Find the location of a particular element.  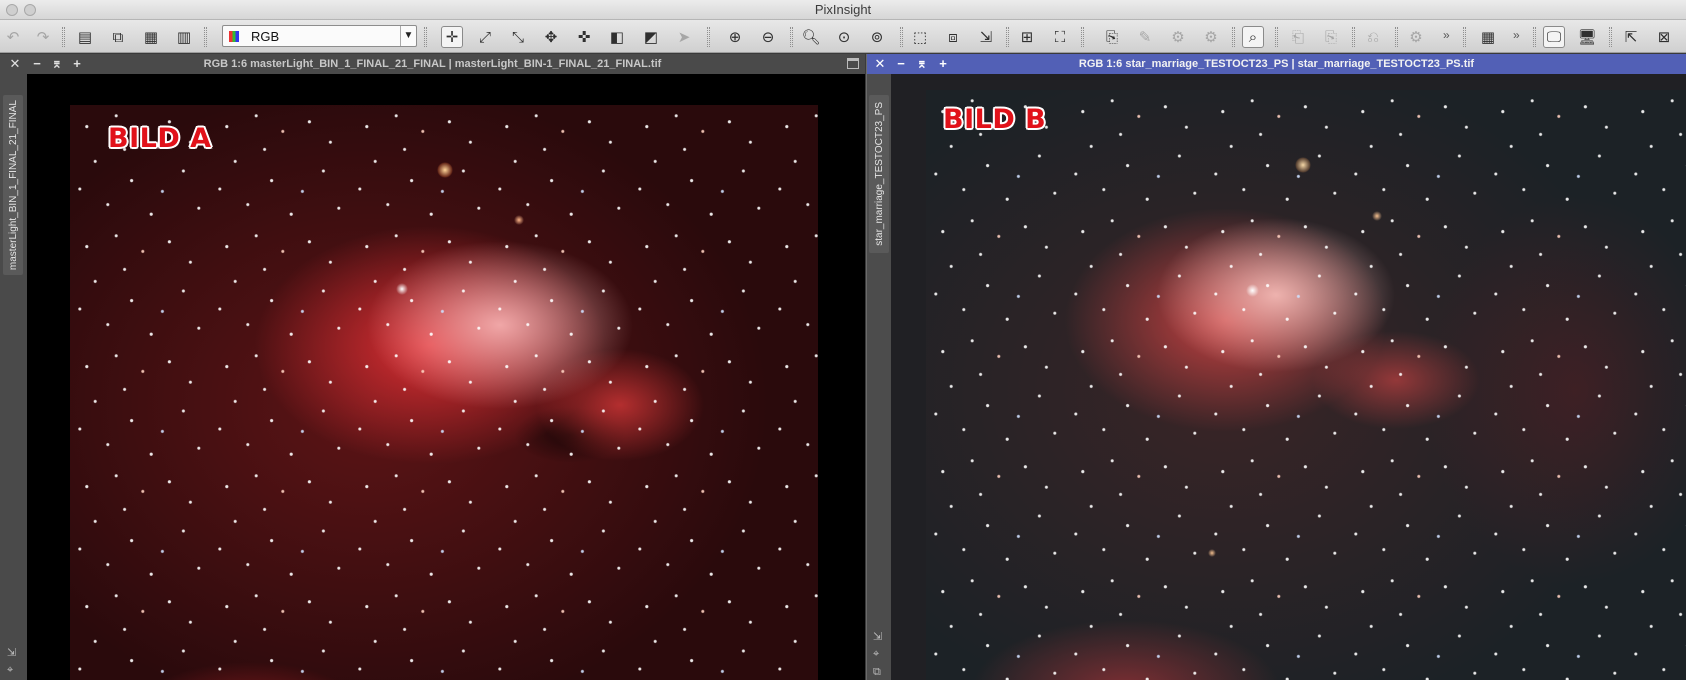

image-window-b-sidebar: star_marriage_TESTOCT23_PS ⇲ ⌖ ⧉ is located at coordinates (879, 377).